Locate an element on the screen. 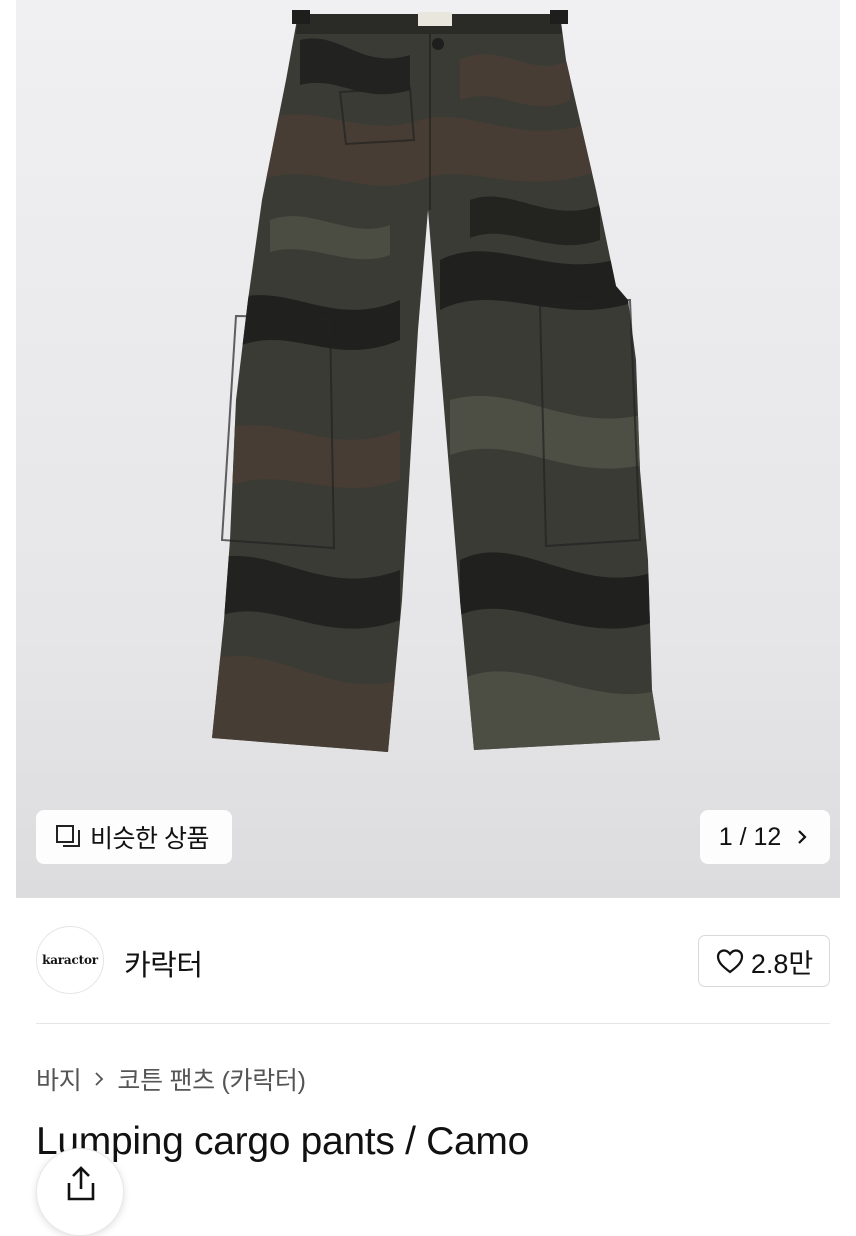 The width and height of the screenshot is (856, 1236). copy-squares-icon is located at coordinates (68, 836).